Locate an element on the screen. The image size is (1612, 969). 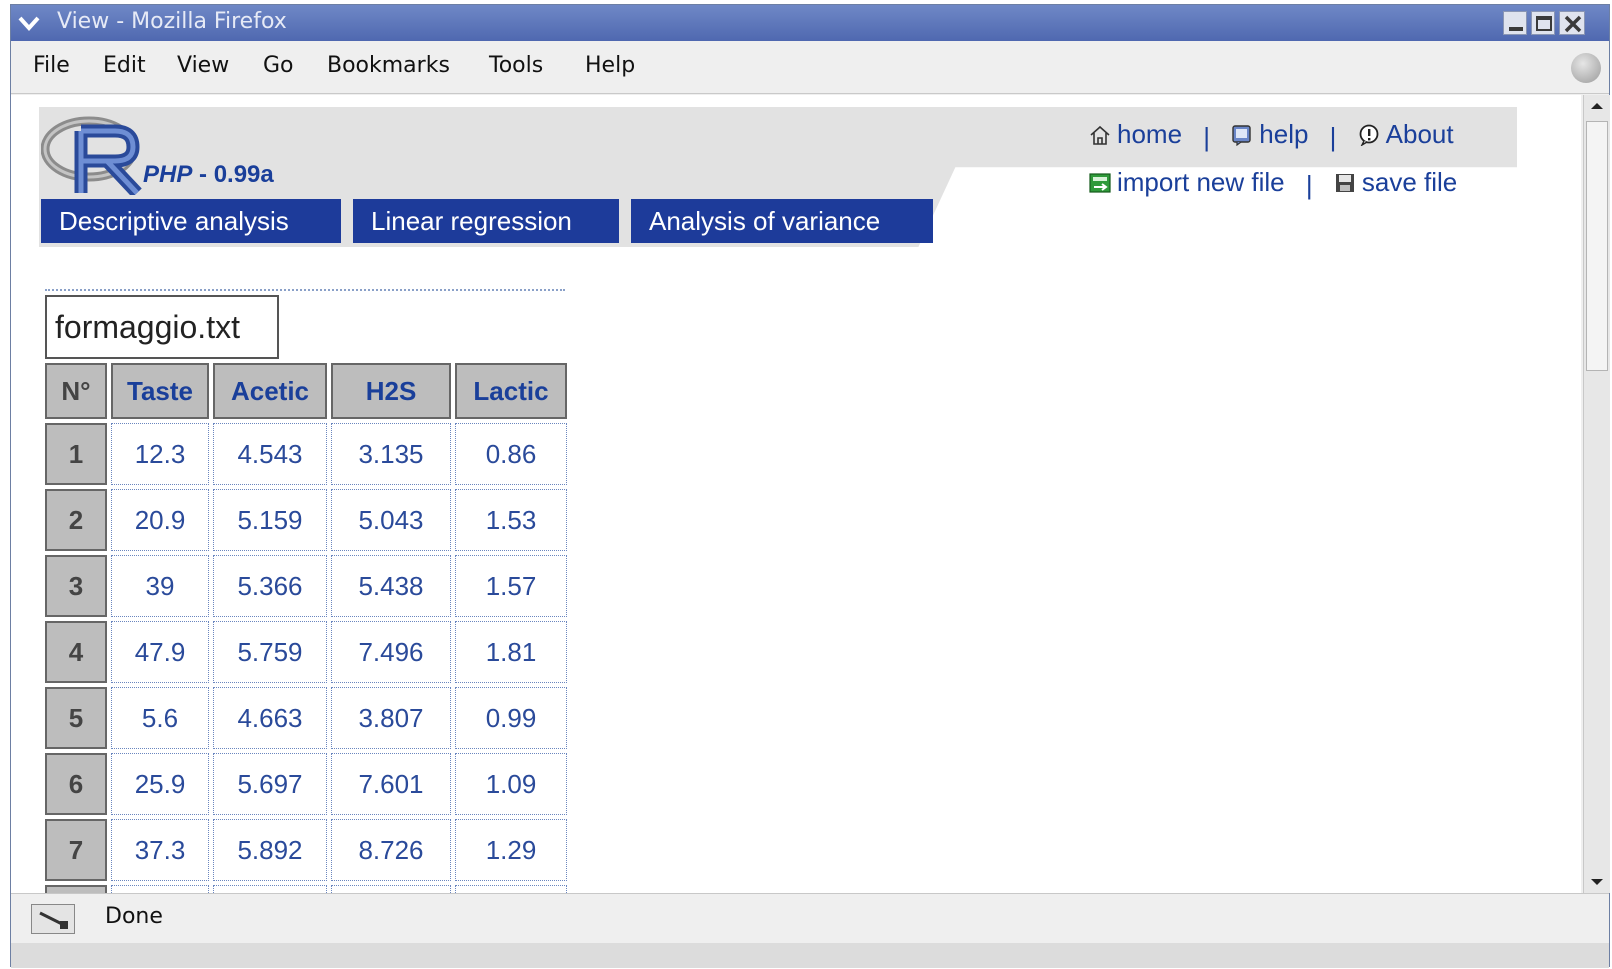
column-header: N° is located at coordinates (76, 391).